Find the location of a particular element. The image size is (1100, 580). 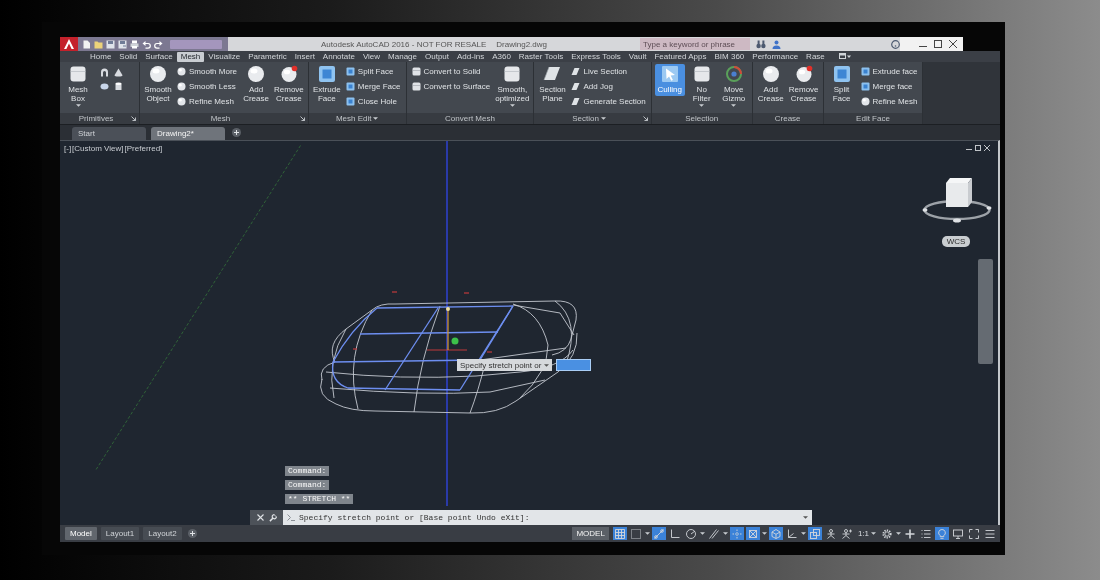

ribbon-tab: BIM 360 is located at coordinates (729, 56).